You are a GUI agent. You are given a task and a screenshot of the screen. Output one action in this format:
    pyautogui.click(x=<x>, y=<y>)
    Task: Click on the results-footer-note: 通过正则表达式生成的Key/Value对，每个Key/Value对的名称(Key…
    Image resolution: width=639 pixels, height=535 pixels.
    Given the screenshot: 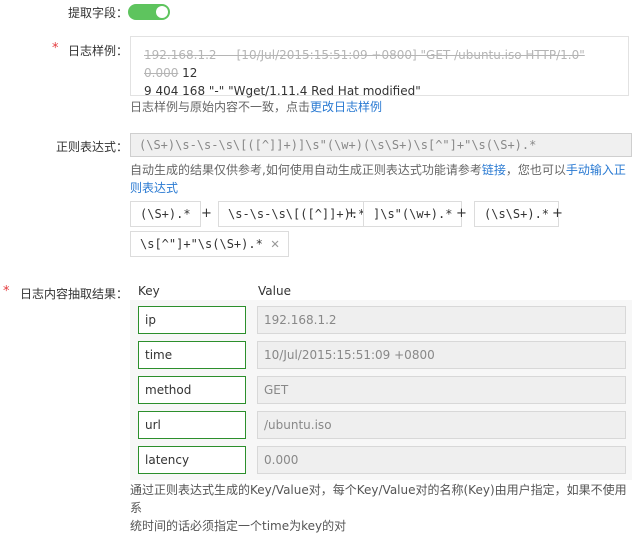 What is the action you would take?
    pyautogui.click(x=382, y=508)
    